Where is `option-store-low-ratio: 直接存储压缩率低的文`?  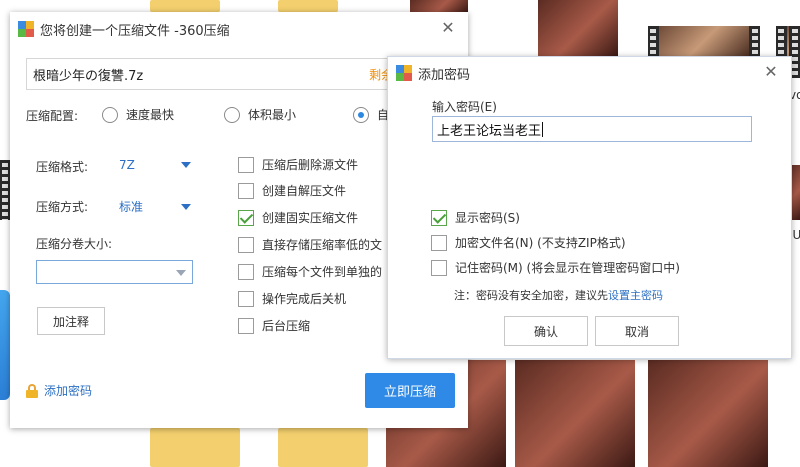
option-store-low-ratio: 直接存储压缩率低的文 is located at coordinates (310, 244).